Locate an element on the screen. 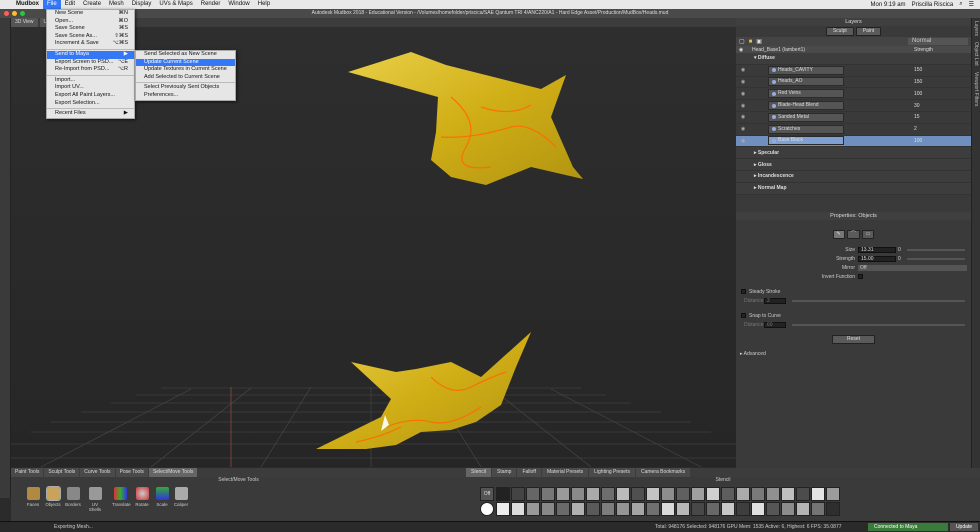  new-layer-icon: ▢ is located at coordinates (742, 41).